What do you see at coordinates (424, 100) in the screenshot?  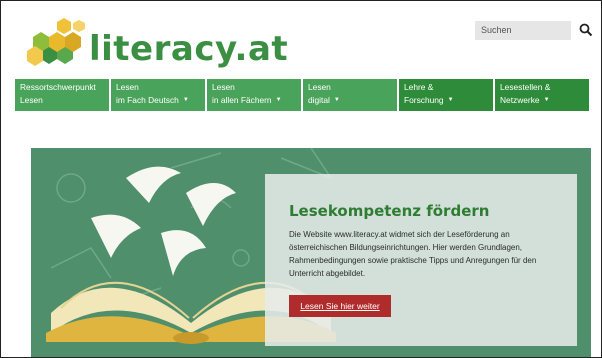 I see `nav-line2: Forschung` at bounding box center [424, 100].